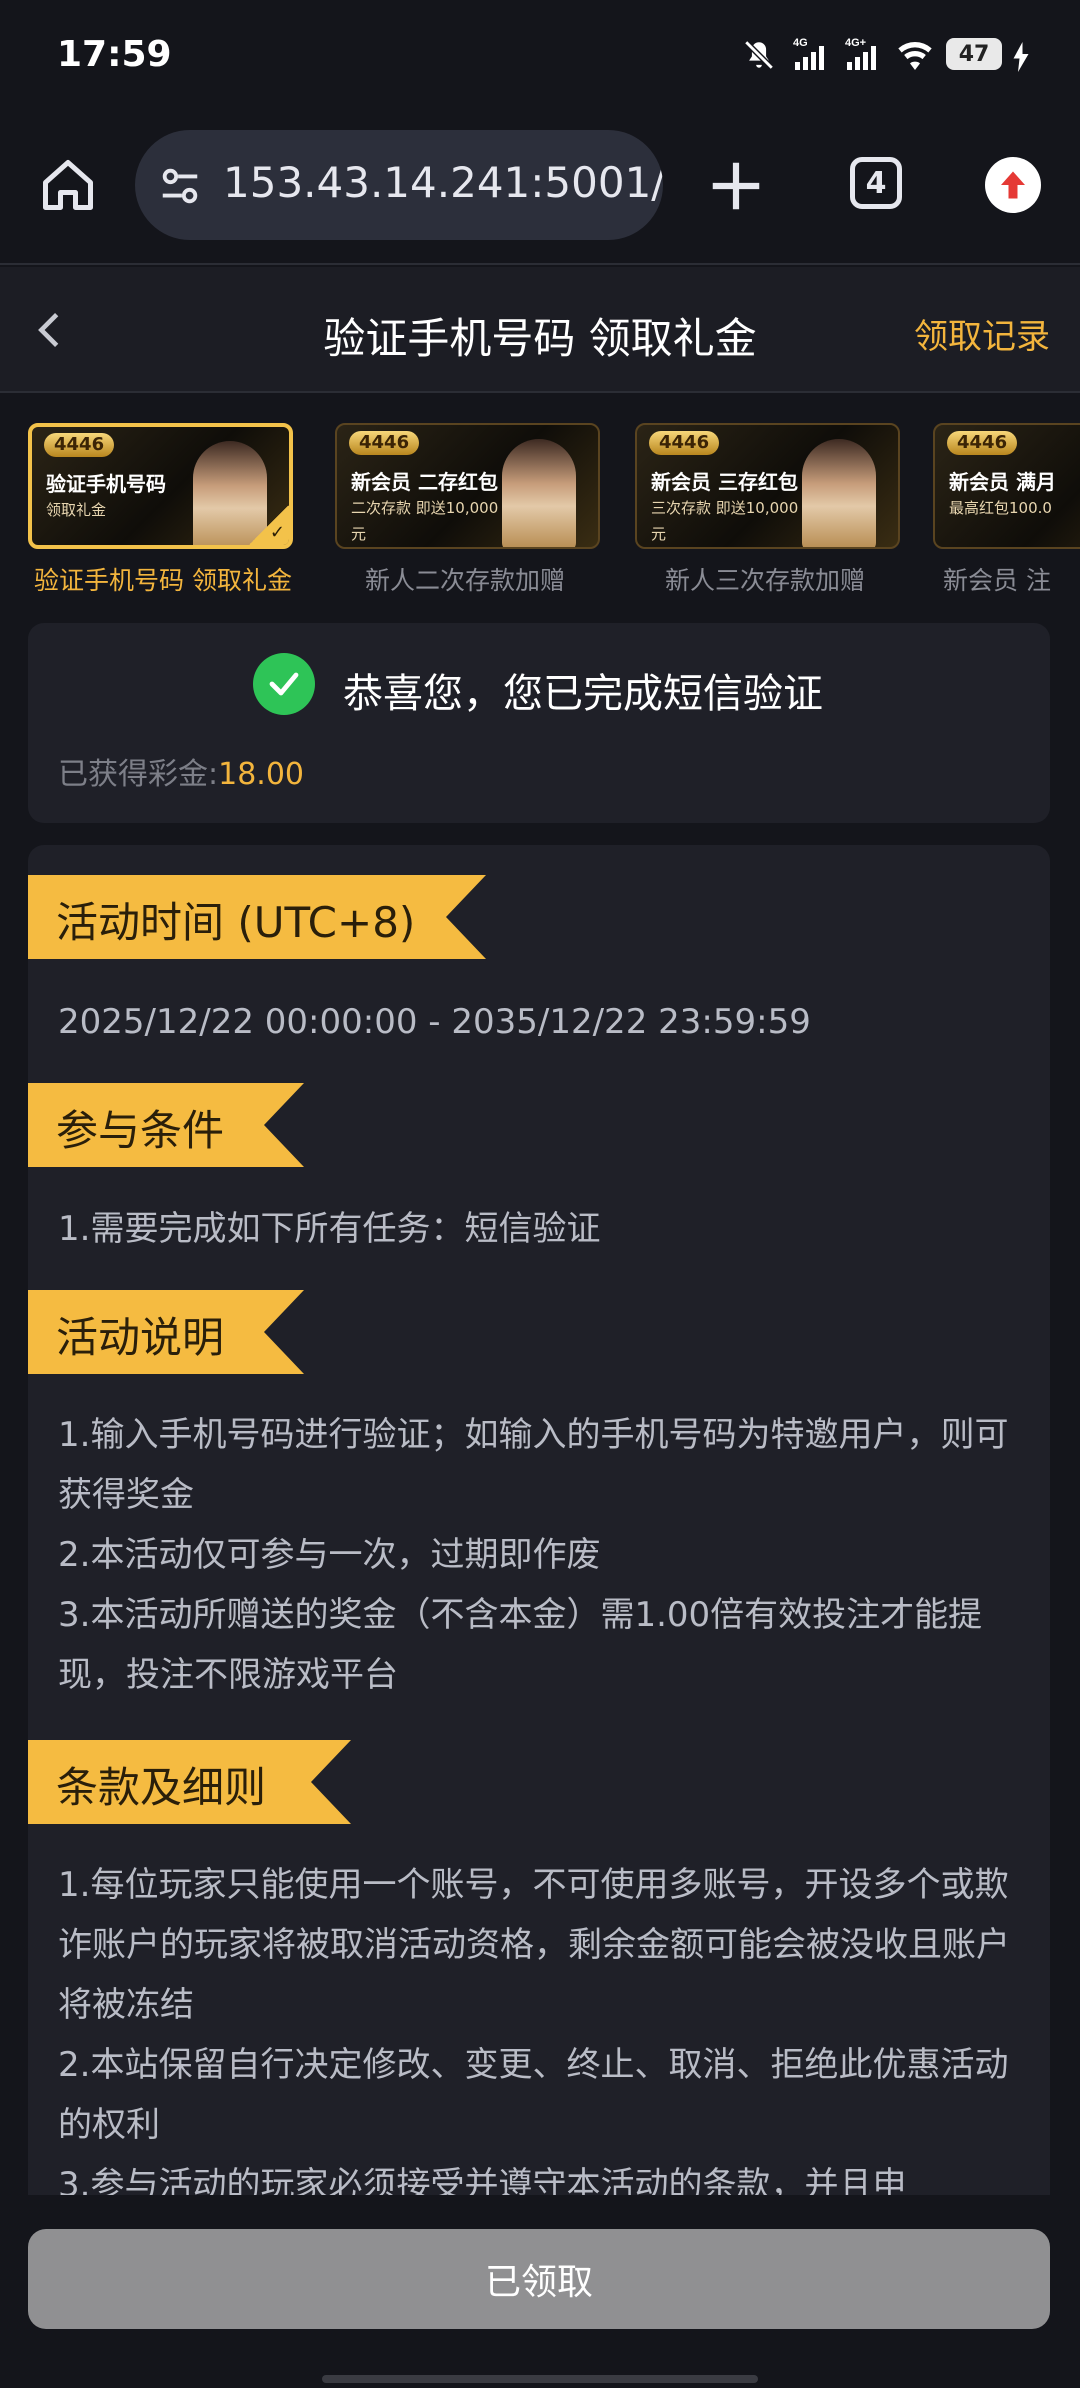 This screenshot has height=2388, width=1080. I want to click on conditions-text: 1.需要完成如下所有任务：短信验证, so click(329, 1229).